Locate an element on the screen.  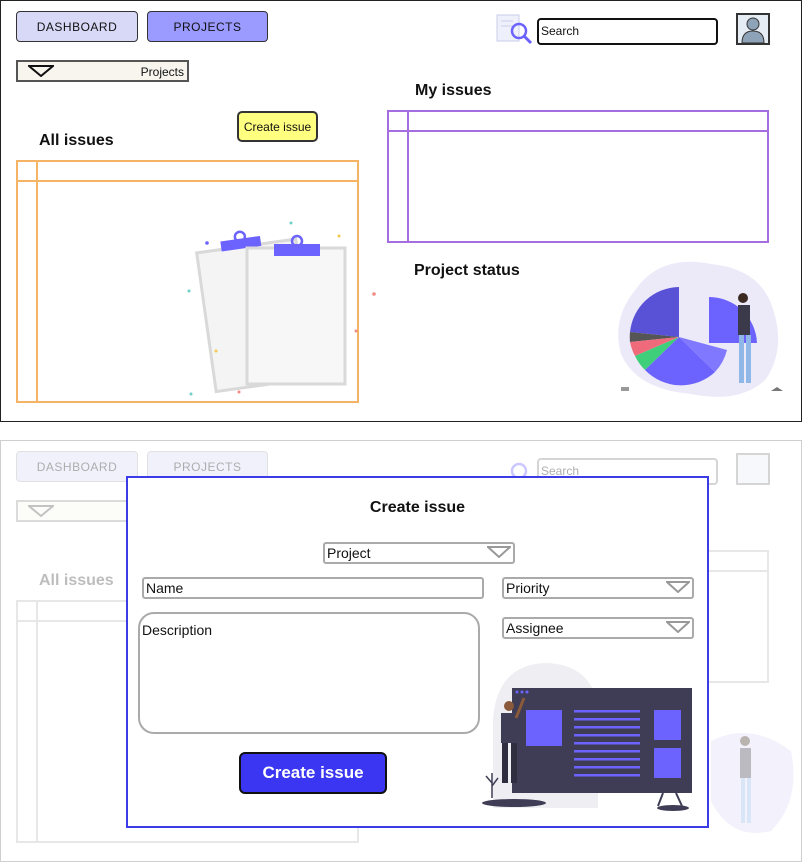
assignee-select: Assignee is located at coordinates (598, 628).